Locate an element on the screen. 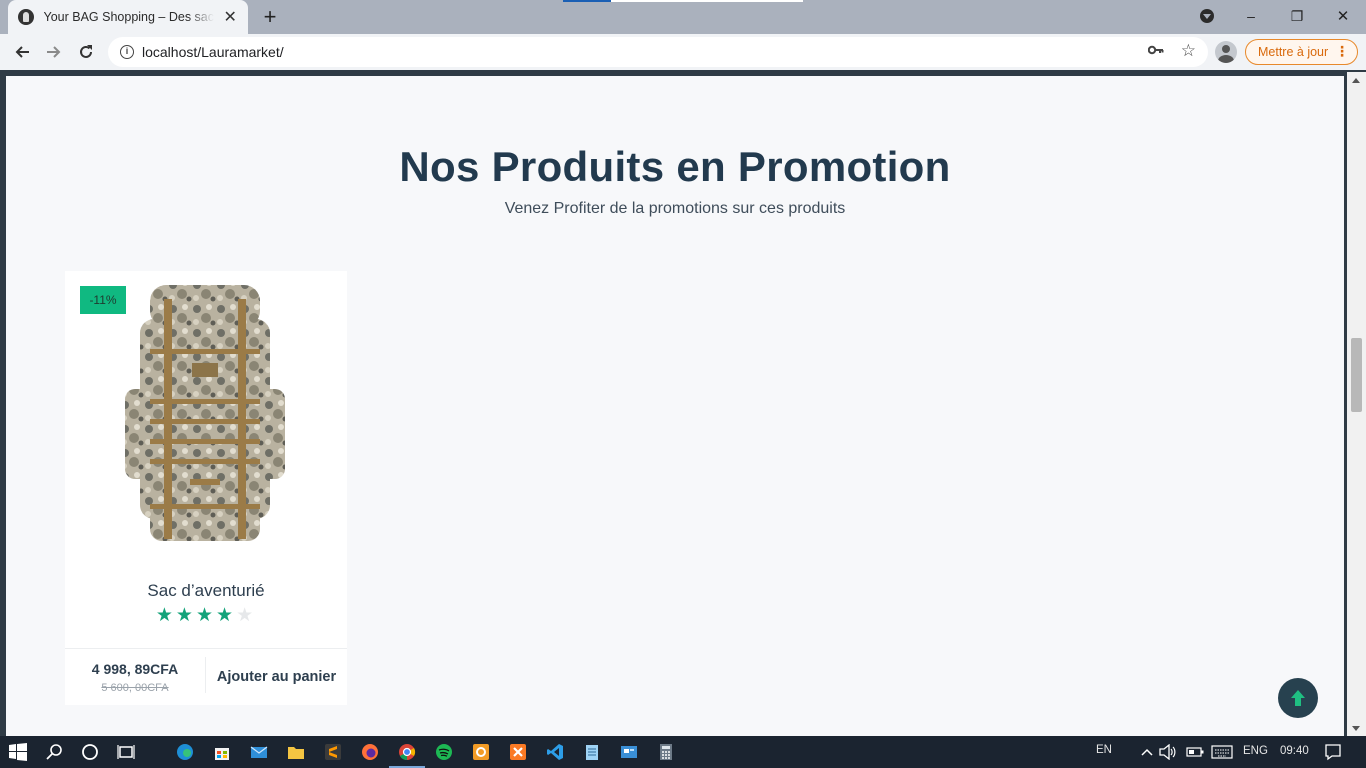 The height and width of the screenshot is (768, 1366). windows-start-icon is located at coordinates (18, 752).